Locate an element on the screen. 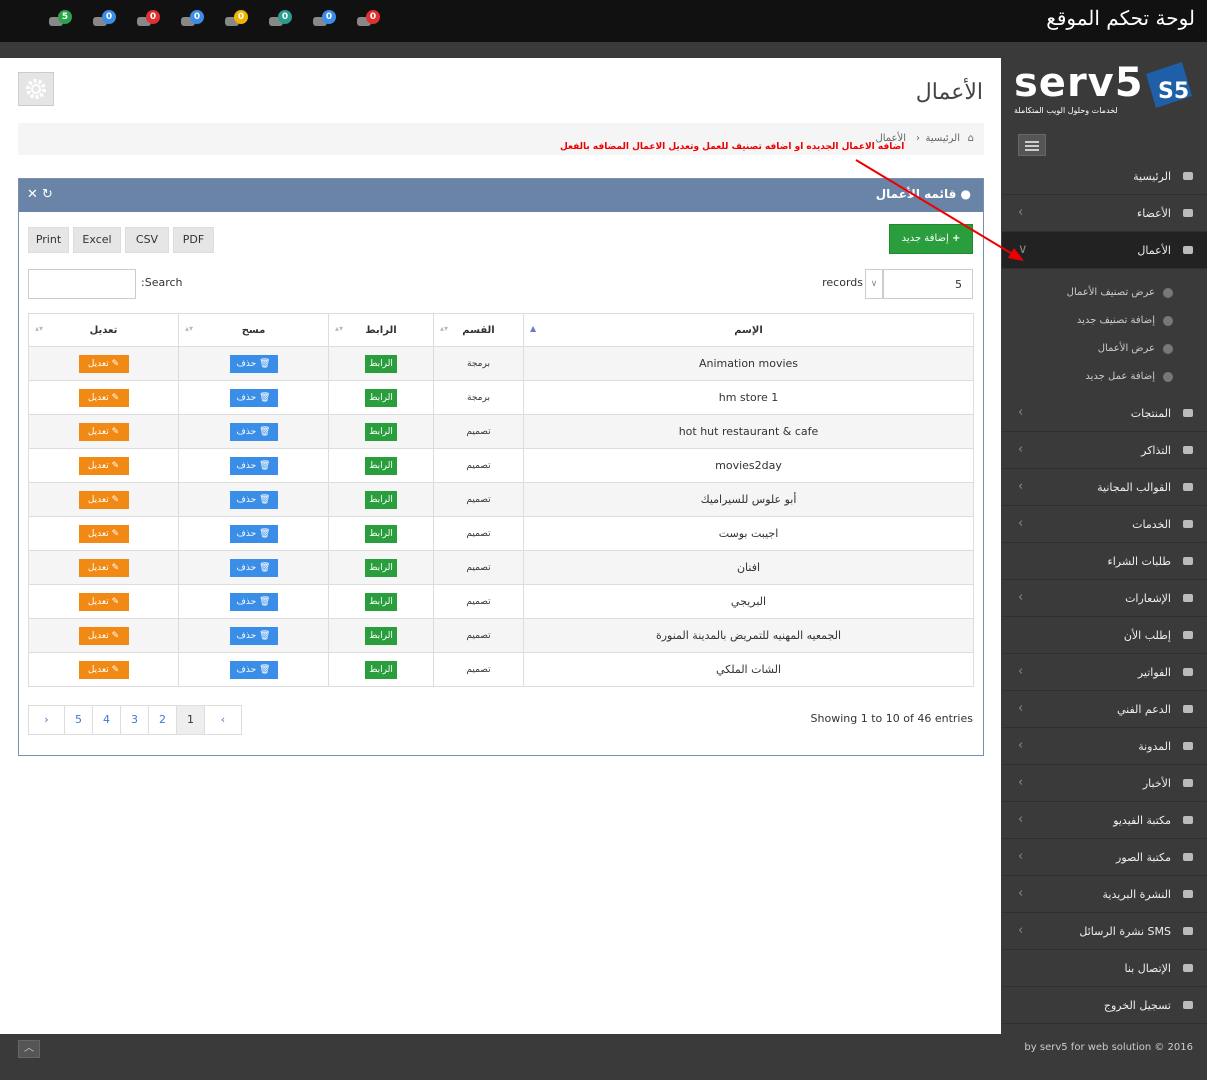 The height and width of the screenshot is (1080, 1207). page-link: ‹ is located at coordinates (223, 720).